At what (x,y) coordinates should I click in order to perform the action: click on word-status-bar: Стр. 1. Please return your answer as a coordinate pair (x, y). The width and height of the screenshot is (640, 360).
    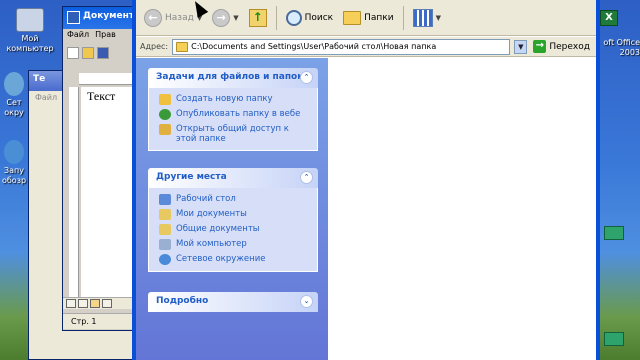
    Looking at the image, I should click on (102, 321).